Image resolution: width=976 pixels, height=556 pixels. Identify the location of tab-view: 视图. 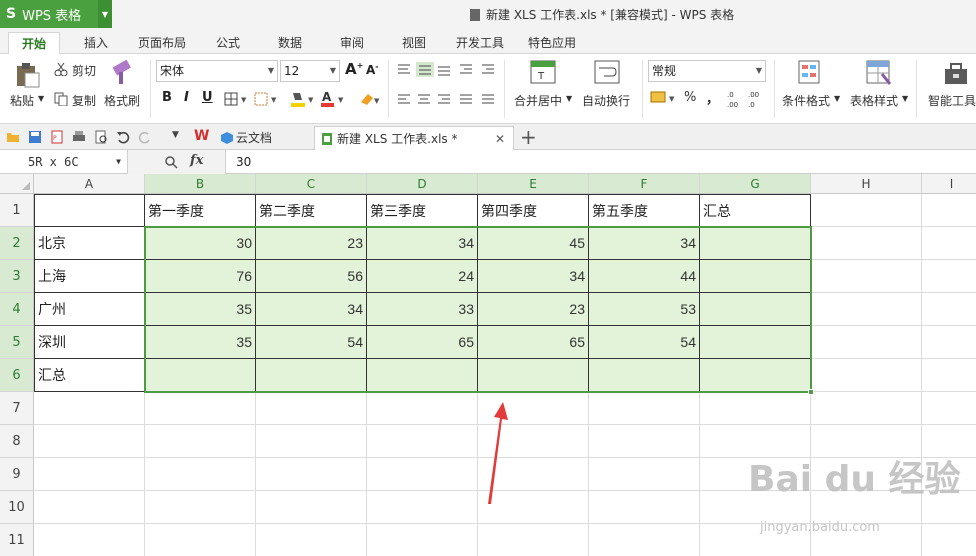
(414, 43).